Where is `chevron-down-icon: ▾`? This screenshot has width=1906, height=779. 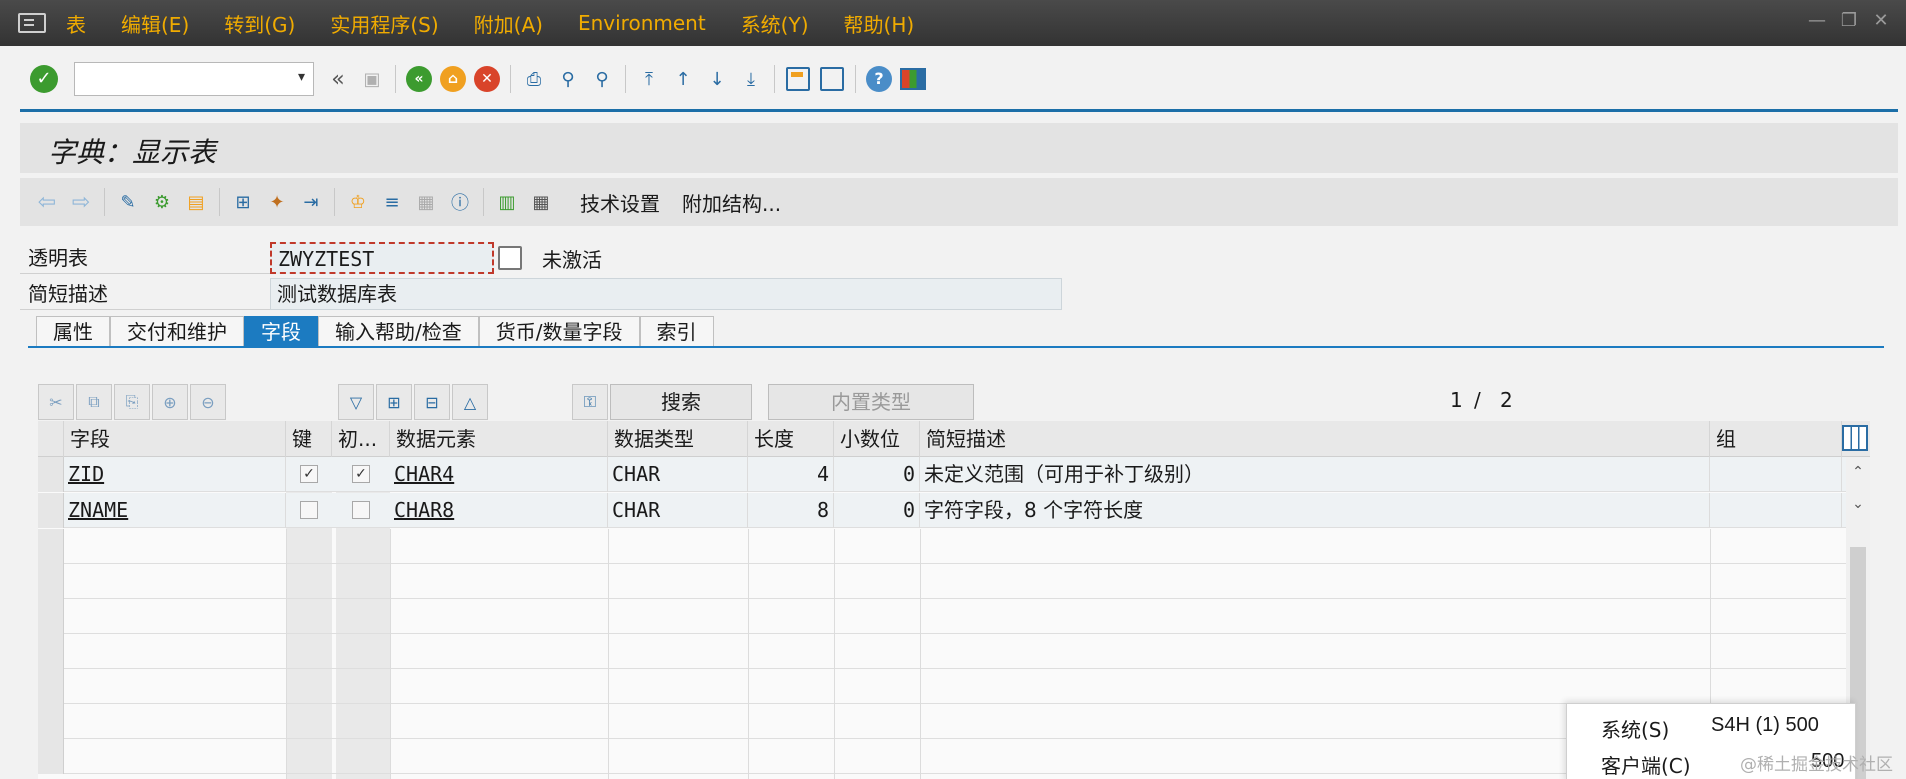 chevron-down-icon: ▾ is located at coordinates (301, 77).